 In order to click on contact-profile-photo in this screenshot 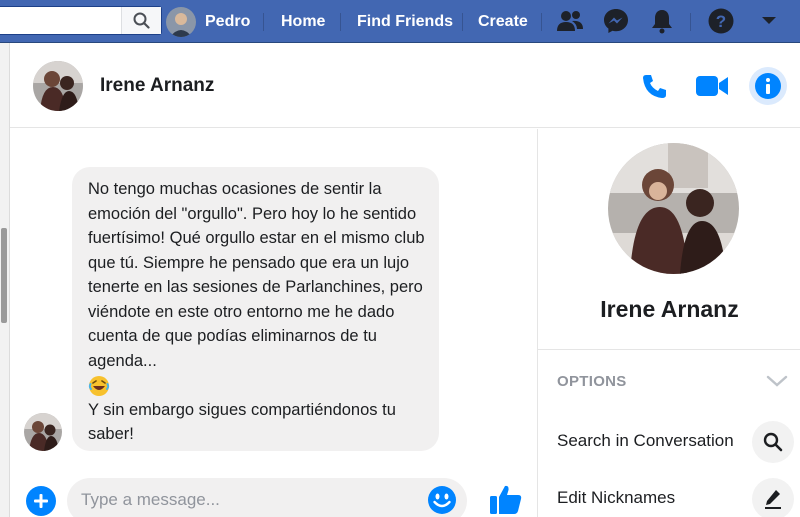, I will do `click(673, 208)`.